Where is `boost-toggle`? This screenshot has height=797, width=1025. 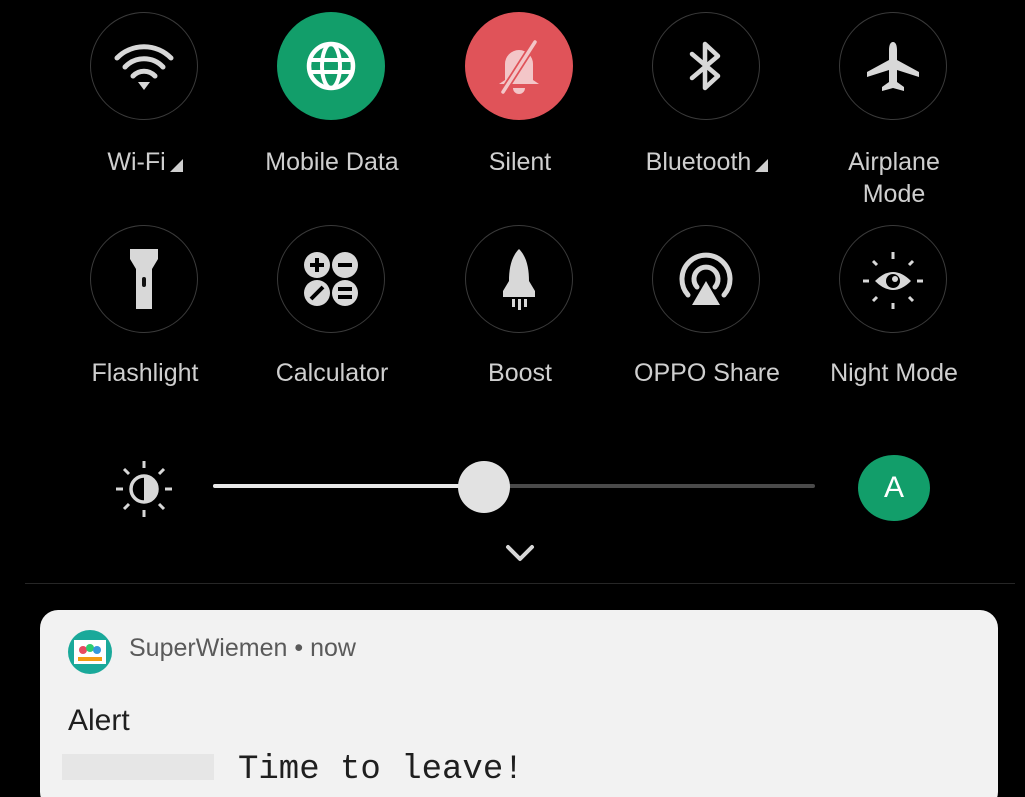 boost-toggle is located at coordinates (519, 279).